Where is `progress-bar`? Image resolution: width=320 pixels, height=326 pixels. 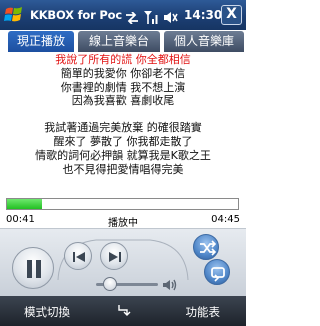 progress-bar is located at coordinates (122, 204).